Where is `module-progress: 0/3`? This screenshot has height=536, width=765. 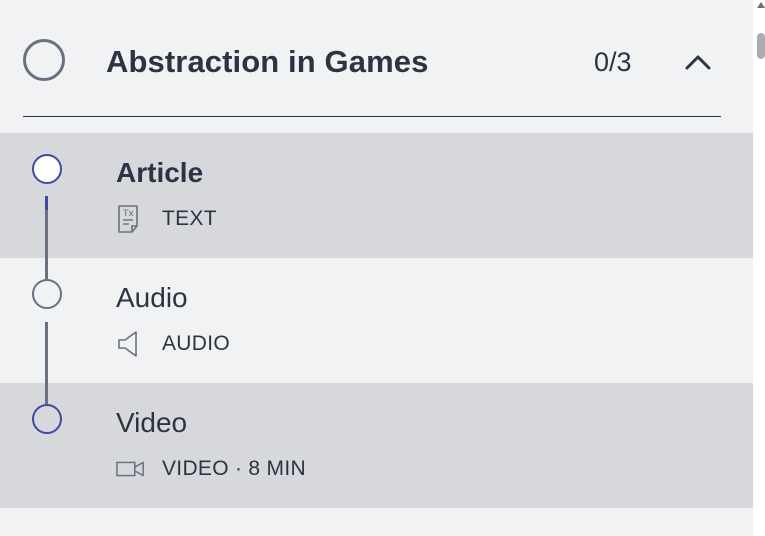
module-progress: 0/3 is located at coordinates (613, 62).